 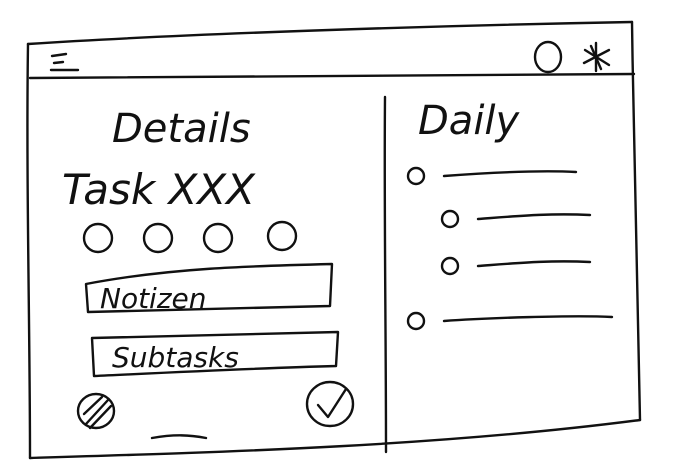 What do you see at coordinates (153, 298) in the screenshot?
I see `notes-label: Notizen` at bounding box center [153, 298].